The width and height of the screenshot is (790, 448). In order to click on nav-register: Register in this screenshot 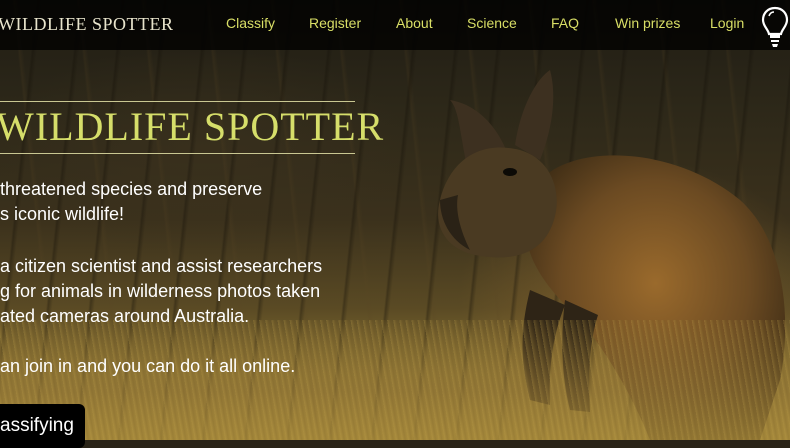, I will do `click(335, 23)`.